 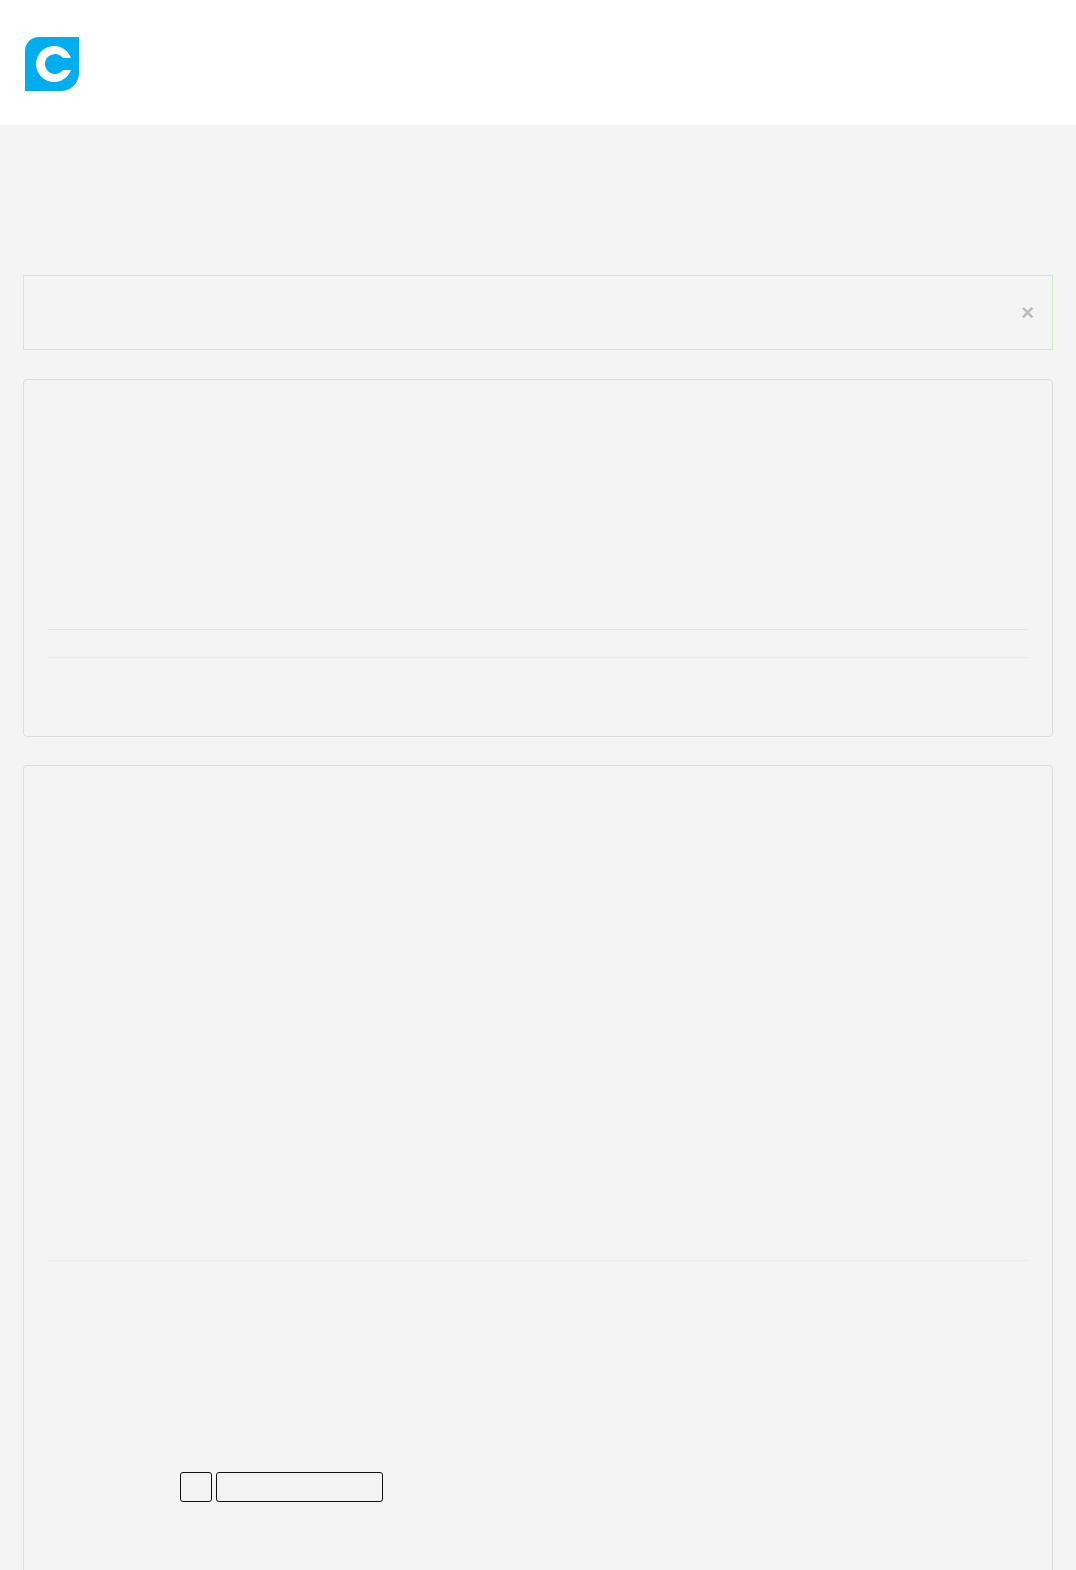 What do you see at coordinates (1027, 312) in the screenshot?
I see `close-button: ×` at bounding box center [1027, 312].